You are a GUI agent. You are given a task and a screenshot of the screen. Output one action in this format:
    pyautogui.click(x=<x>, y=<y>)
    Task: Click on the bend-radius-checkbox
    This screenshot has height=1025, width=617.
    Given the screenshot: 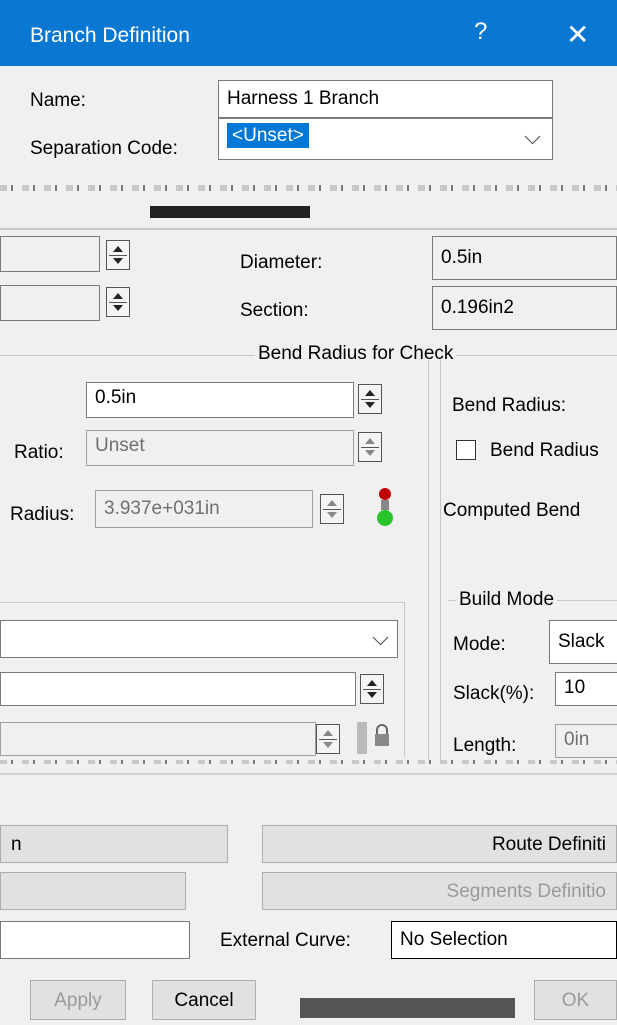 What is the action you would take?
    pyautogui.click(x=466, y=450)
    